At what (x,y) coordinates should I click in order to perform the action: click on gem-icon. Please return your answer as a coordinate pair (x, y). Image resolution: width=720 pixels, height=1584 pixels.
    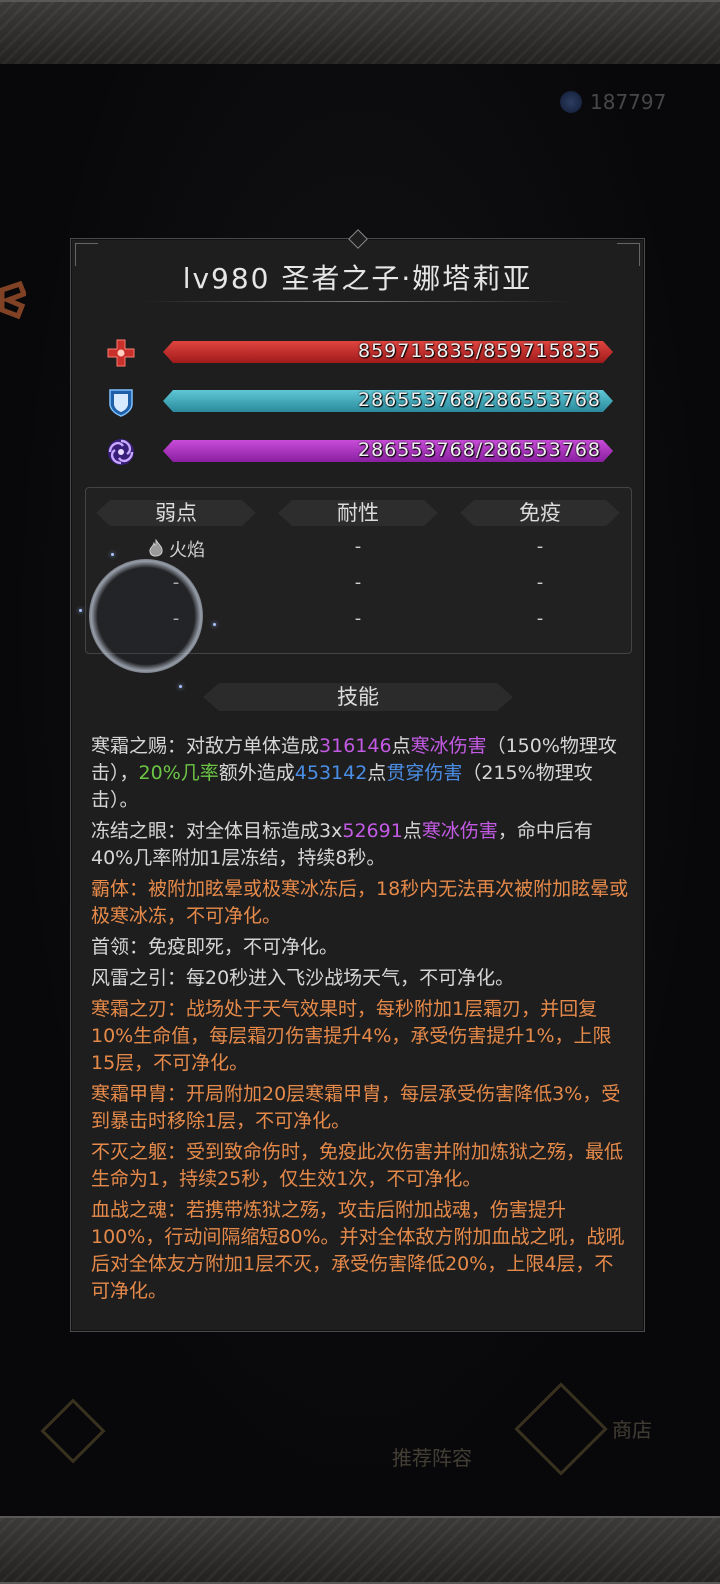
    Looking at the image, I should click on (571, 102).